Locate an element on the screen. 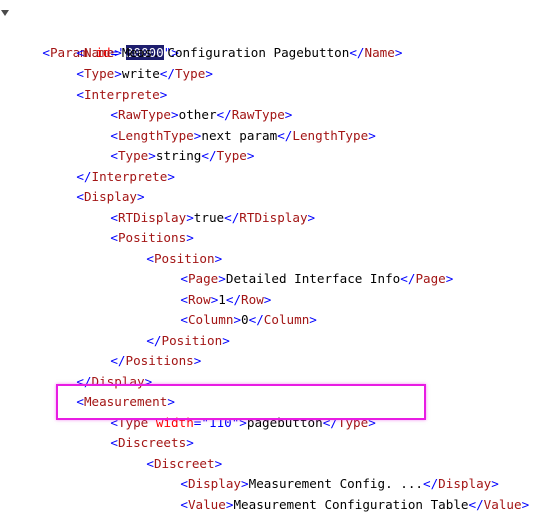 Image resolution: width=560 pixels, height=516 pixels. xml-line: <RawType>other</RawType> is located at coordinates (201, 114).